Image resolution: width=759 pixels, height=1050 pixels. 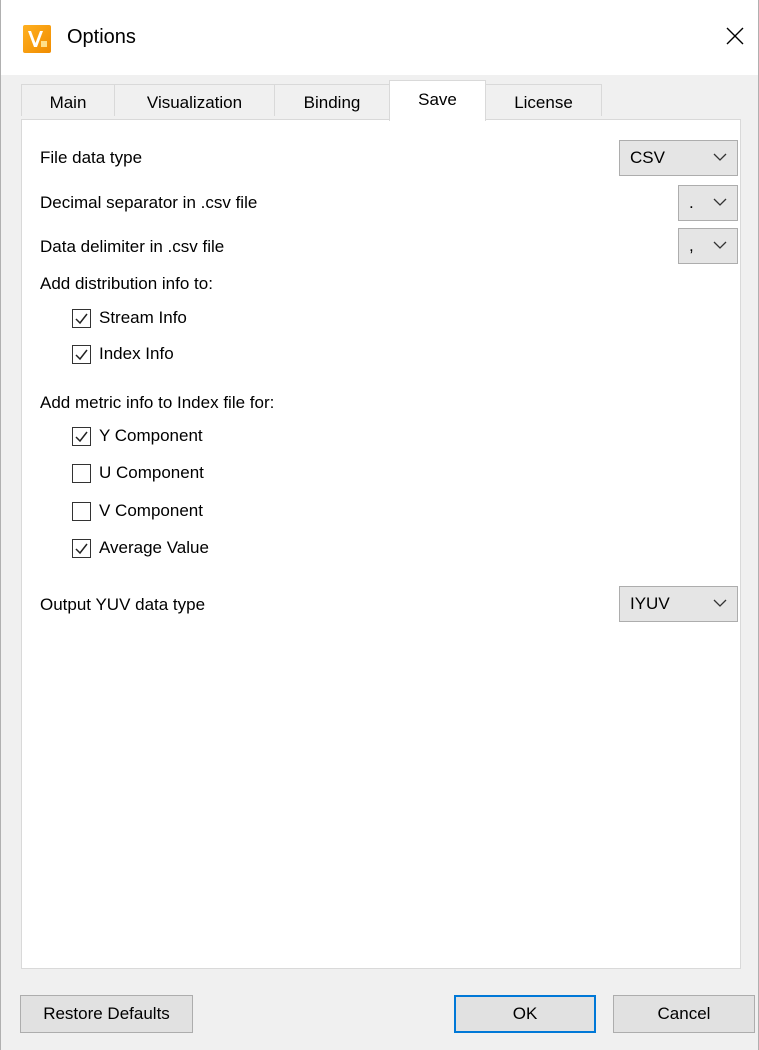 What do you see at coordinates (126, 283) in the screenshot?
I see `distribution-heading: Add distribution info to:` at bounding box center [126, 283].